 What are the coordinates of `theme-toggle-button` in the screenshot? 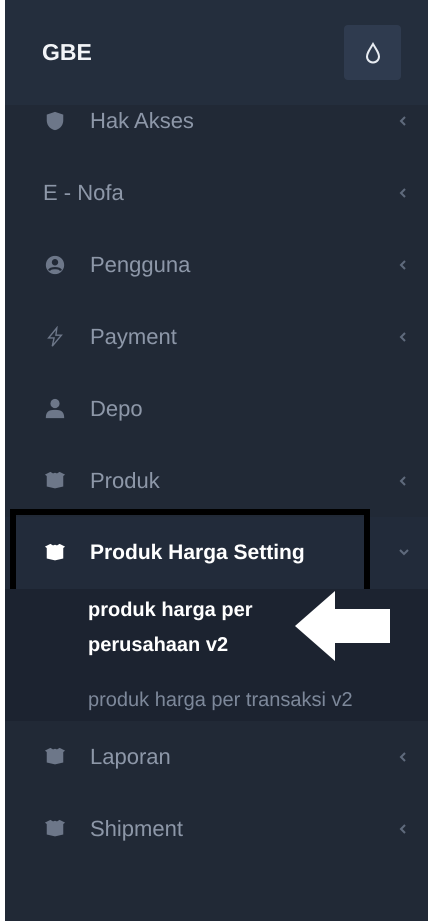 It's located at (372, 52).